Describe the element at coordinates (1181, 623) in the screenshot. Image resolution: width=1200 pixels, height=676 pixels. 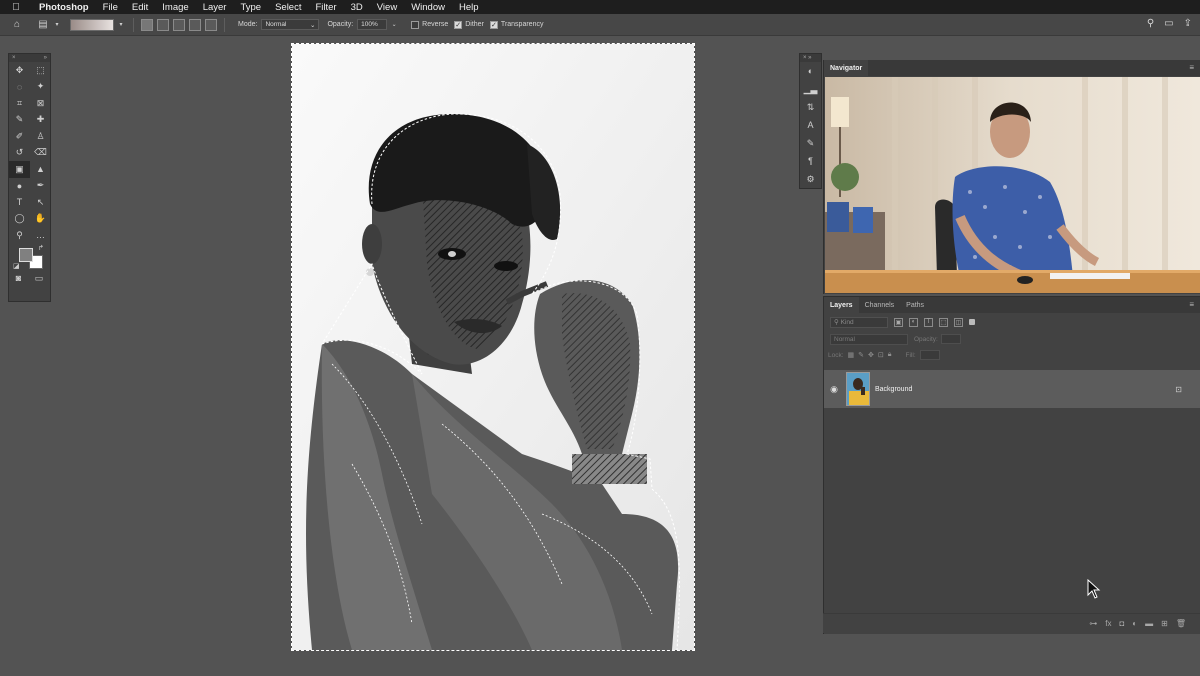
I see `delete-layer-icon: 🗑︎` at that location.